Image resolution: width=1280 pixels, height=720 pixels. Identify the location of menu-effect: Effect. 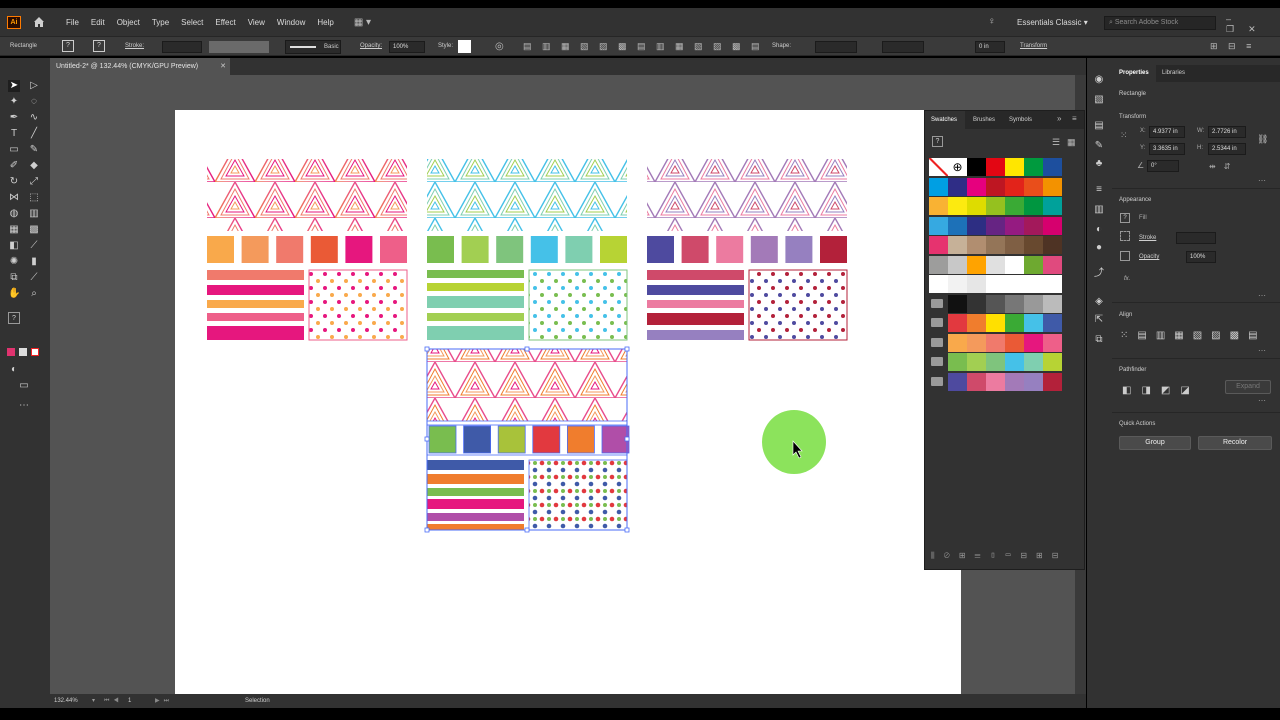
(225, 22).